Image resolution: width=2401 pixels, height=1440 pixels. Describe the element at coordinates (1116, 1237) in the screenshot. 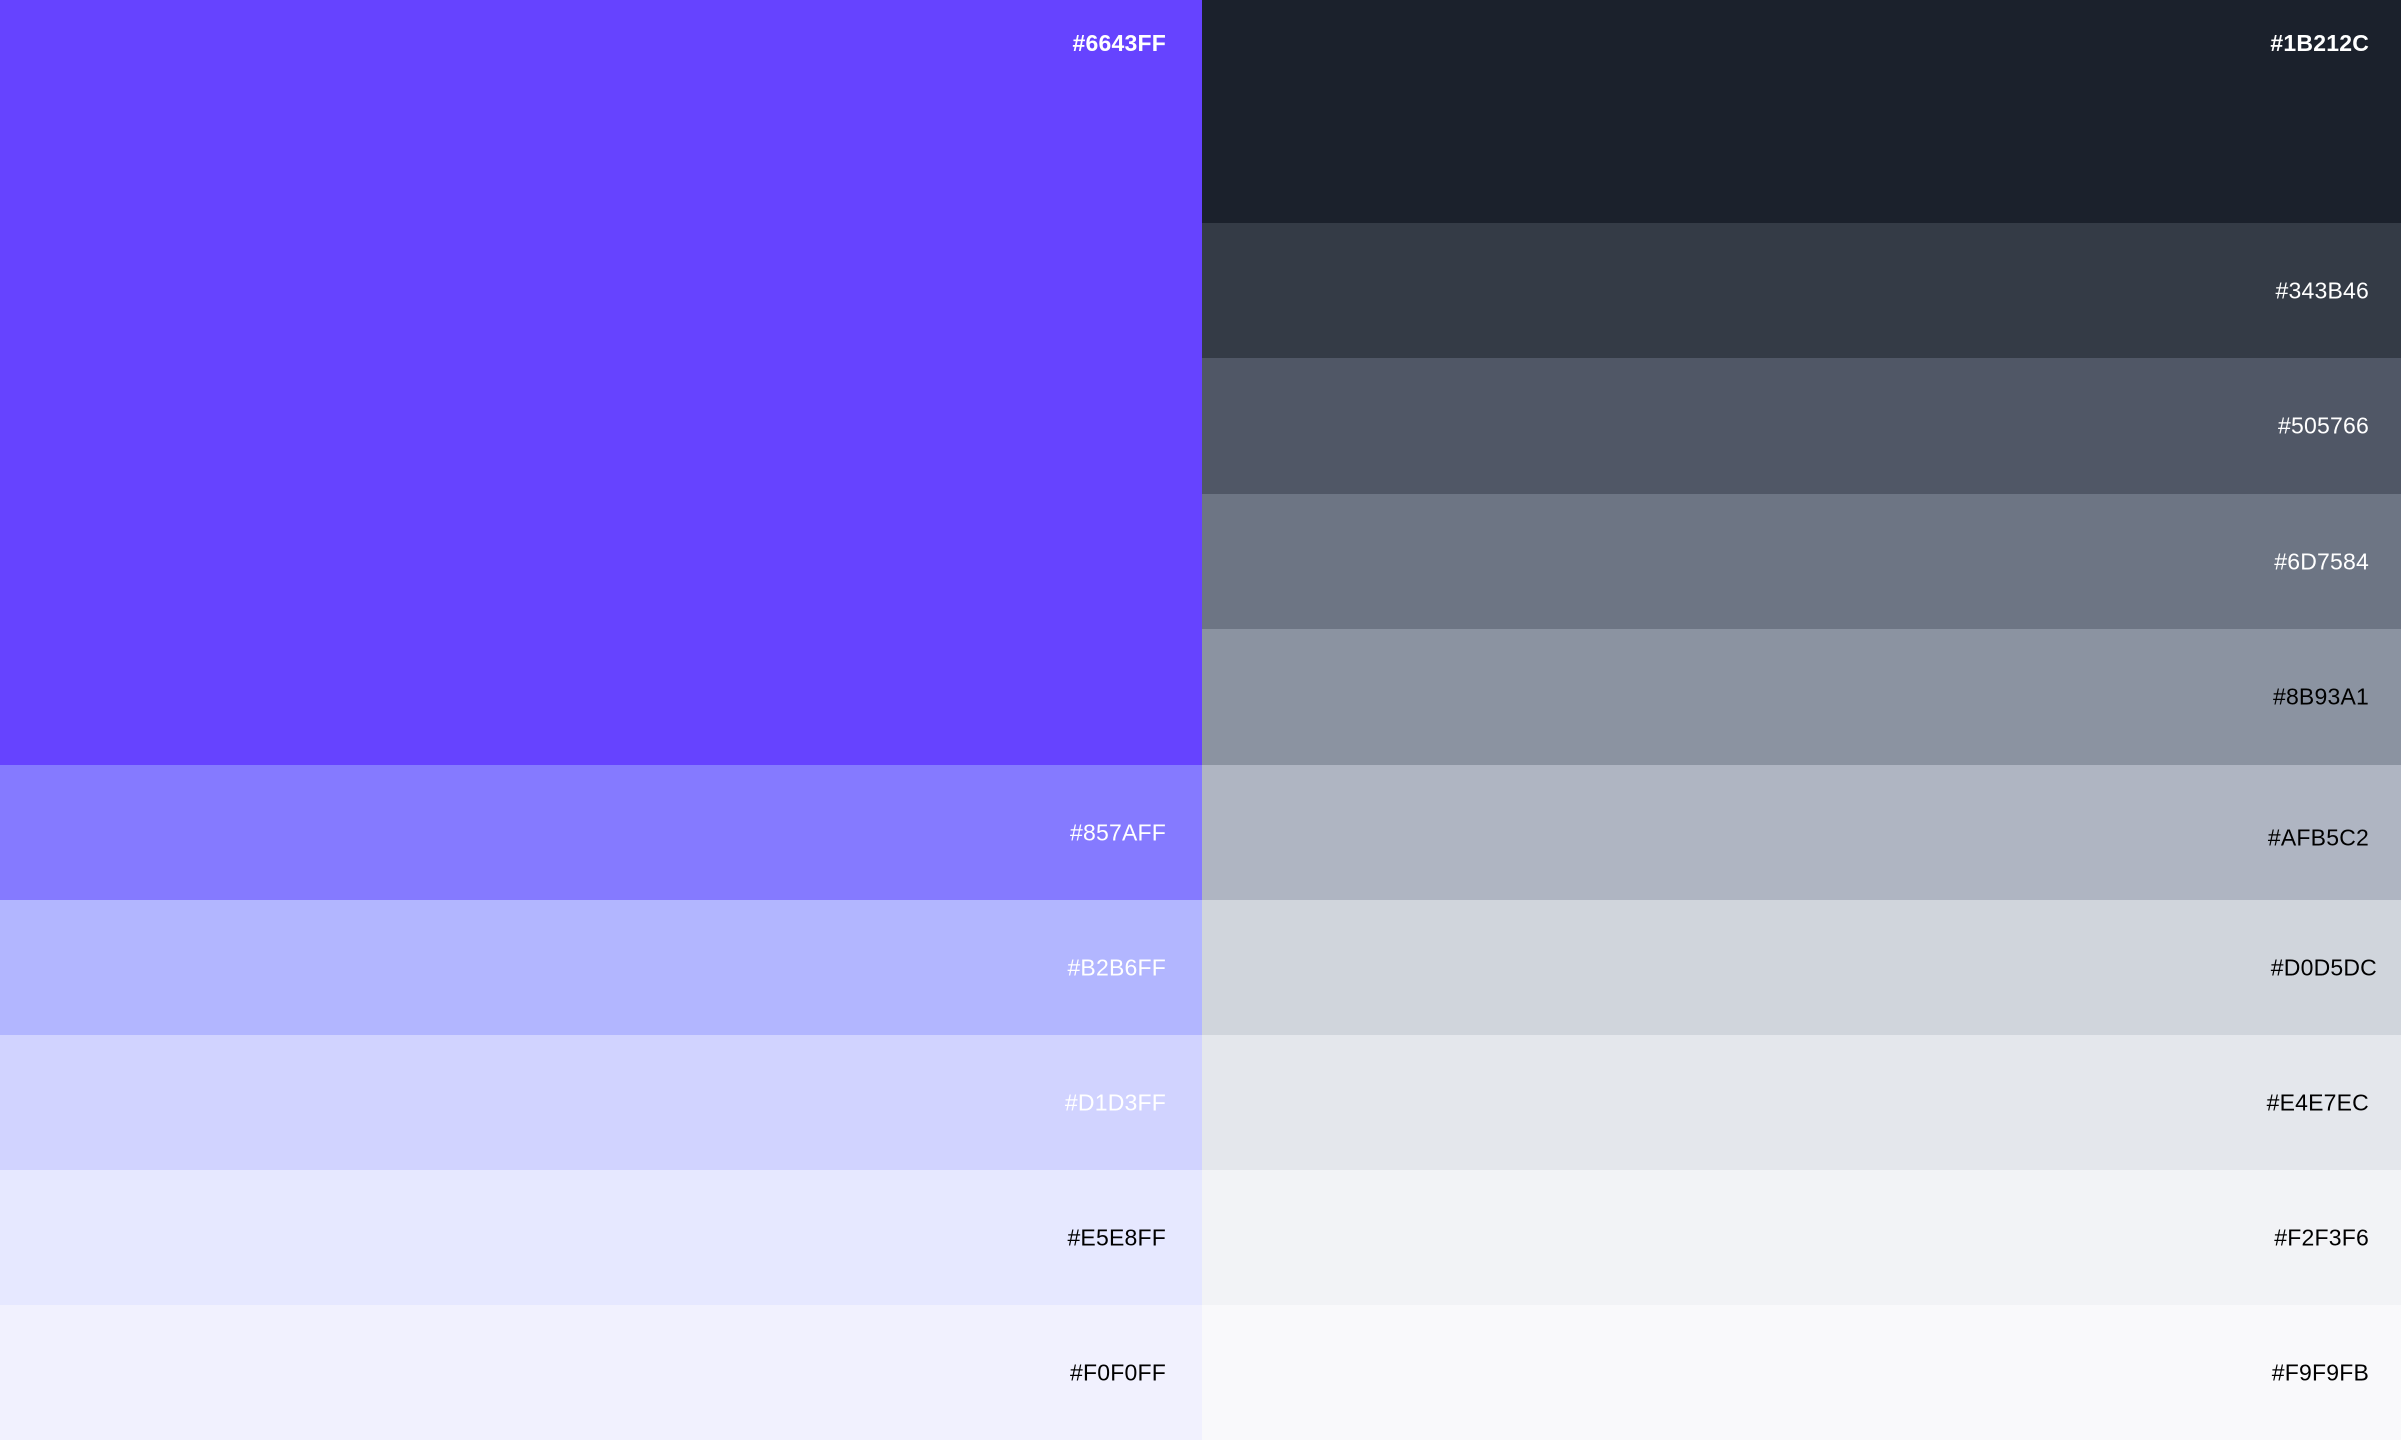

I see `swatch-hex-label: #E5E8FF` at that location.